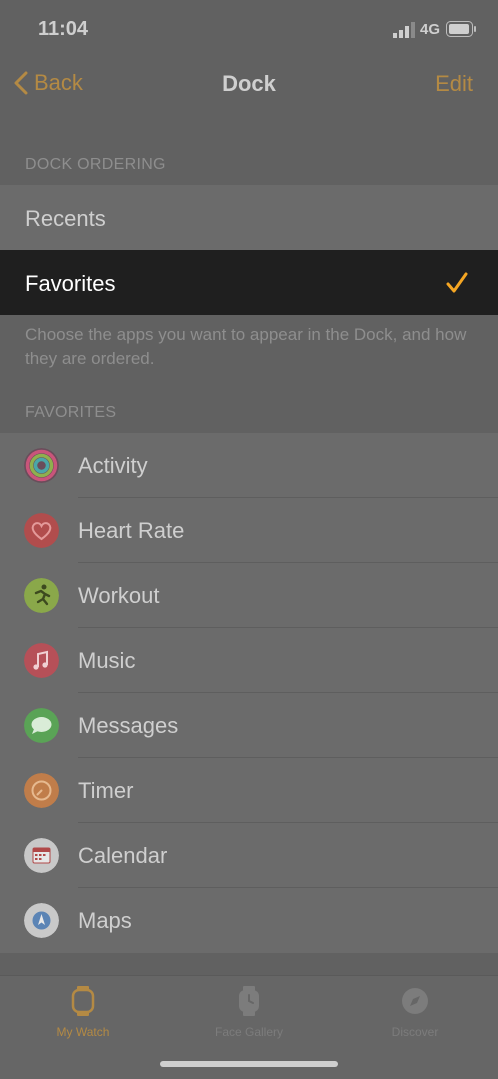 This screenshot has width=498, height=1079. I want to click on timer-icon, so click(41, 790).